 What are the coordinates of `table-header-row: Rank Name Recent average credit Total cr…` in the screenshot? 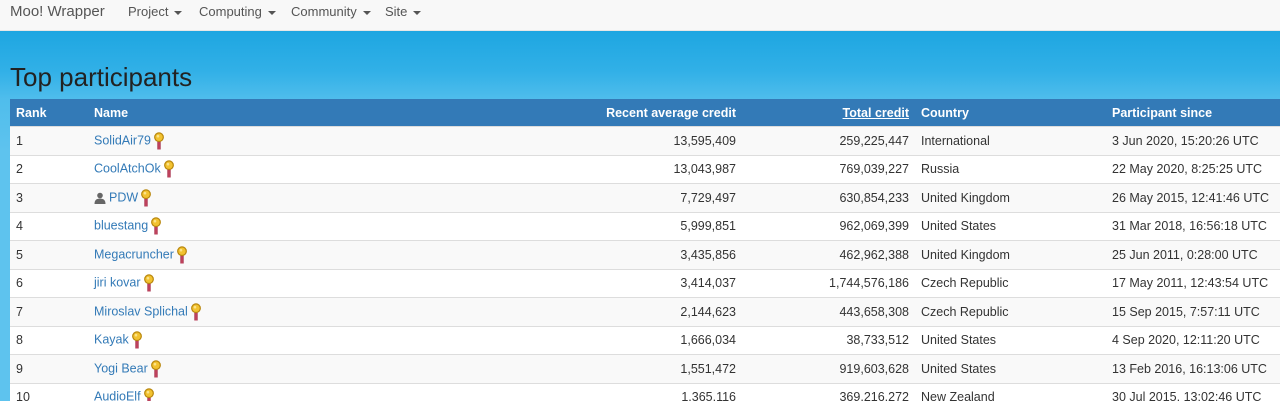 It's located at (645, 113).